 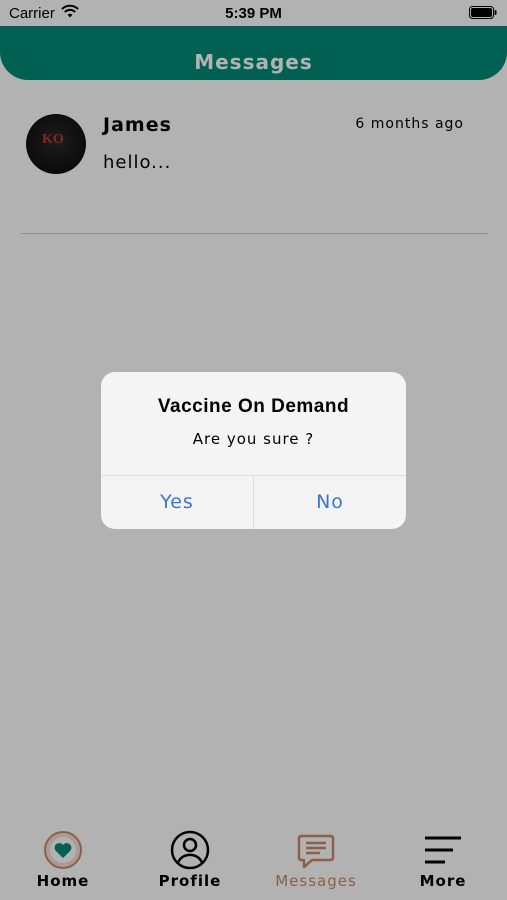 What do you see at coordinates (177, 502) in the screenshot?
I see `yes-button: Yes` at bounding box center [177, 502].